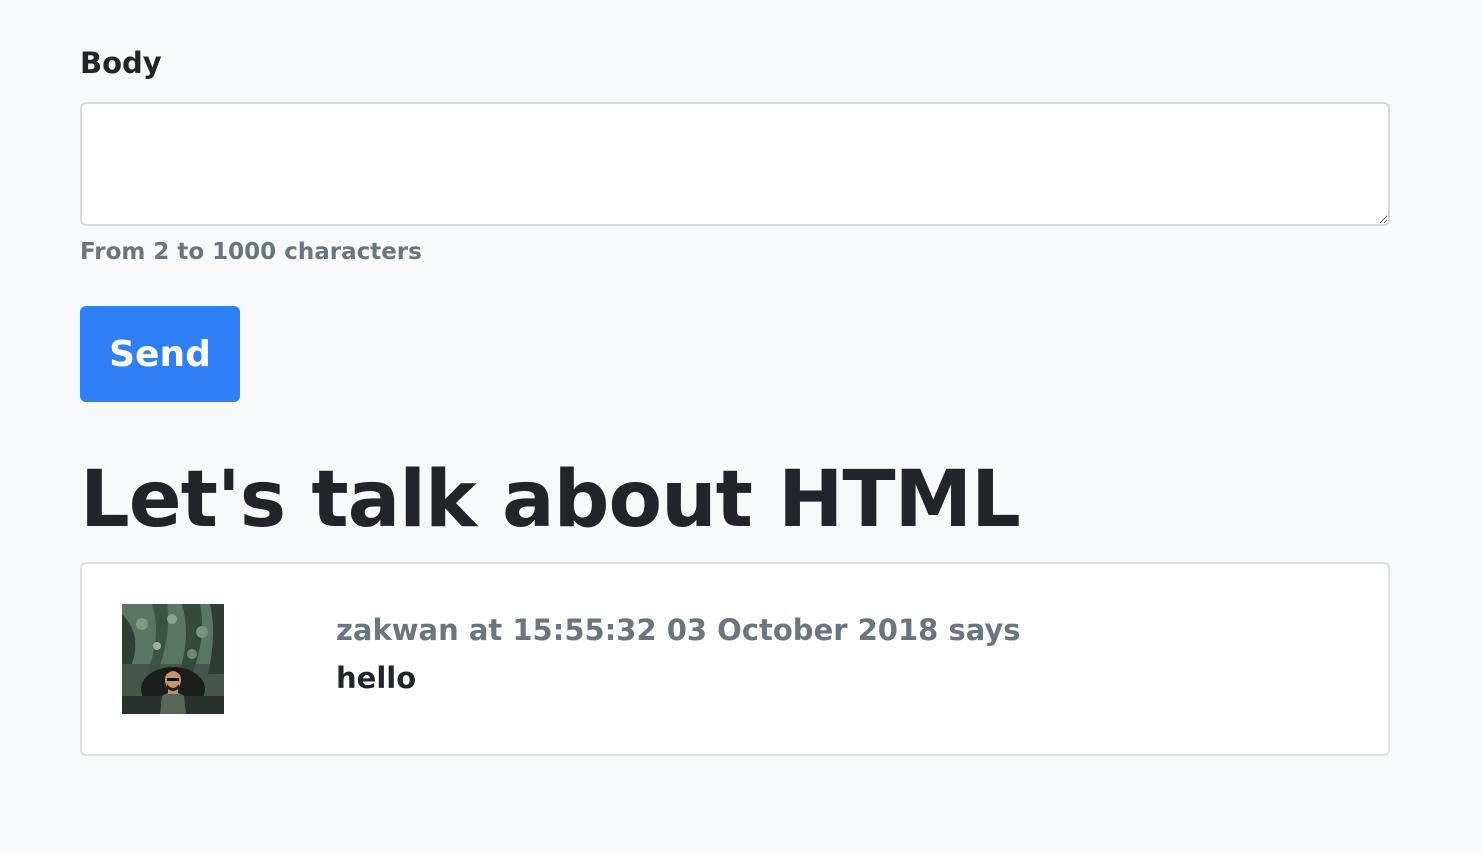 The width and height of the screenshot is (1482, 852). Describe the element at coordinates (251, 252) in the screenshot. I see `body-help-text: From 2 to 1000 characters` at that location.